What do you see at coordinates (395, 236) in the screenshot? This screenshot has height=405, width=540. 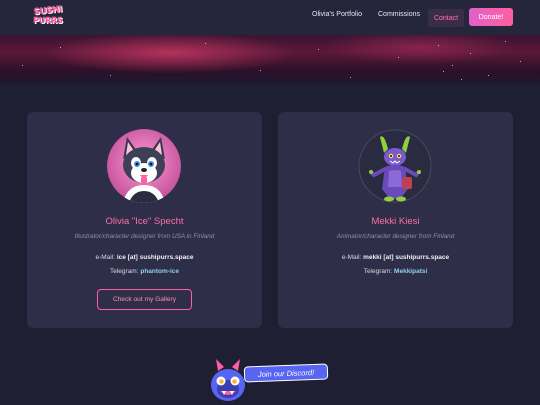 I see `artist-role: Animator/character designer from Finland` at bounding box center [395, 236].